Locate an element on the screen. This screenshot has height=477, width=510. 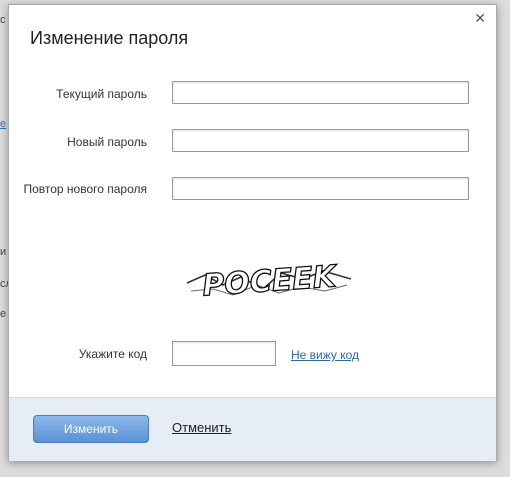
background-fragment: е is located at coordinates (3, 314).